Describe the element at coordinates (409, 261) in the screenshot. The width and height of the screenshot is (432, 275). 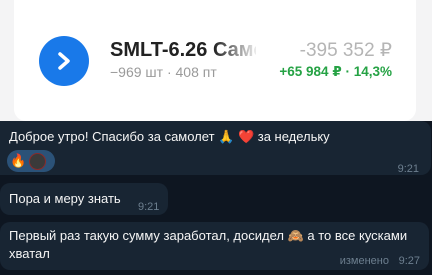
I see `message-time: 9:27` at that location.